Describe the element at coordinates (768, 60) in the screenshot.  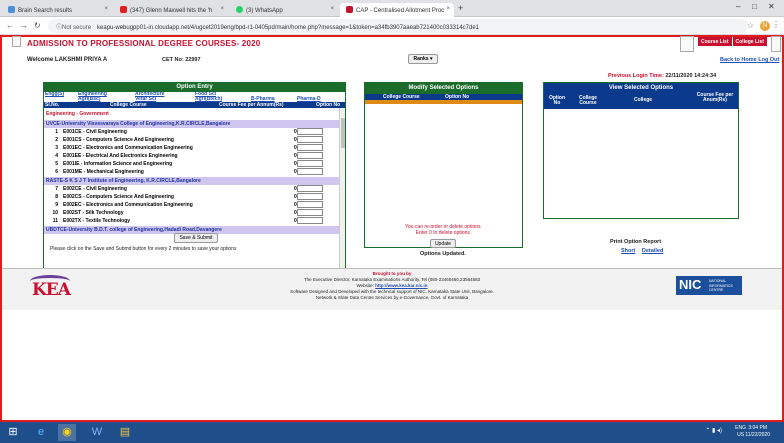
I see `logout-link: Log Out` at that location.